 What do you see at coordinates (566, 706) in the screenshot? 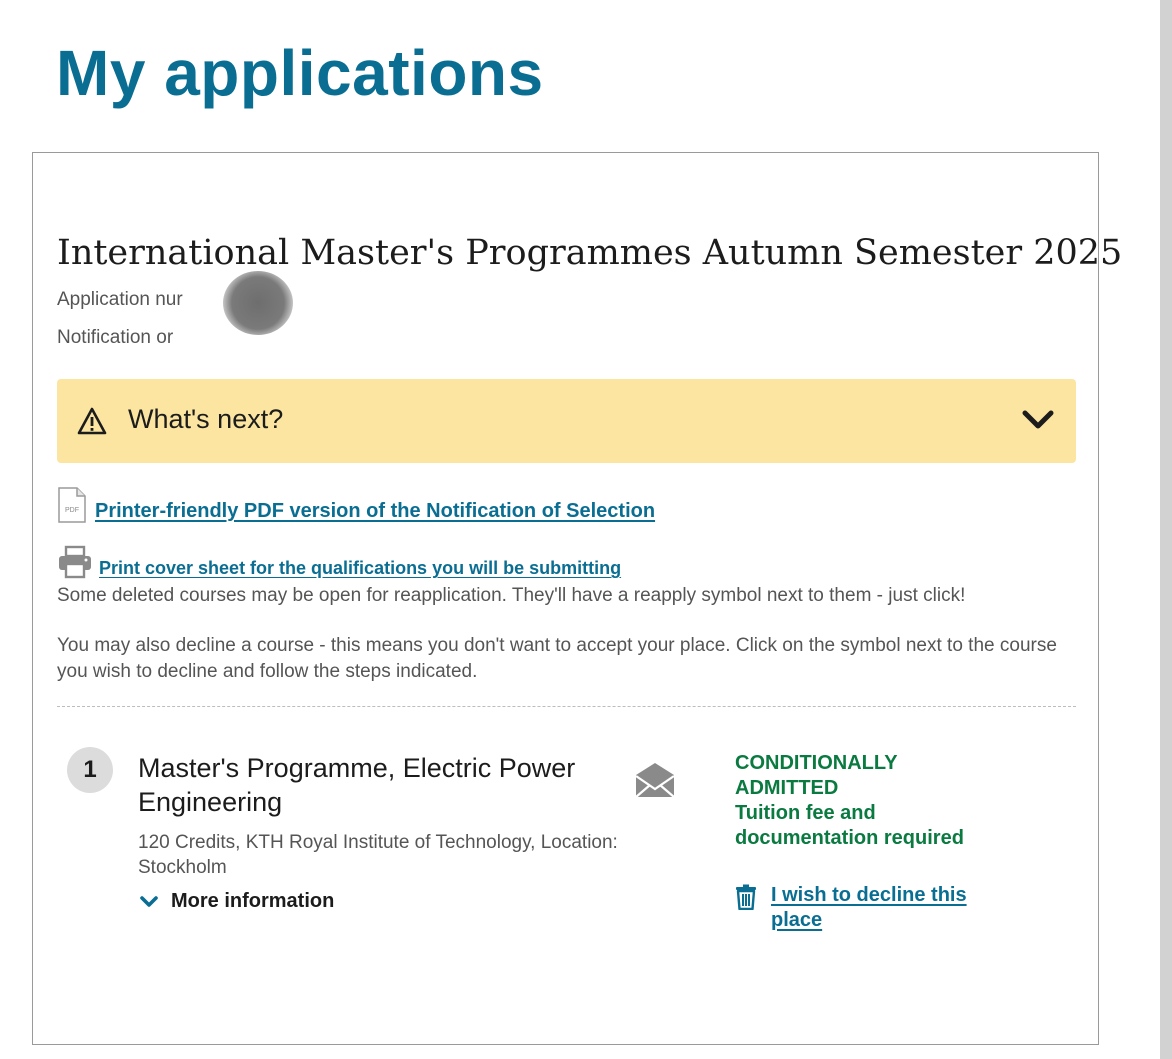
I see `section-divider` at bounding box center [566, 706].